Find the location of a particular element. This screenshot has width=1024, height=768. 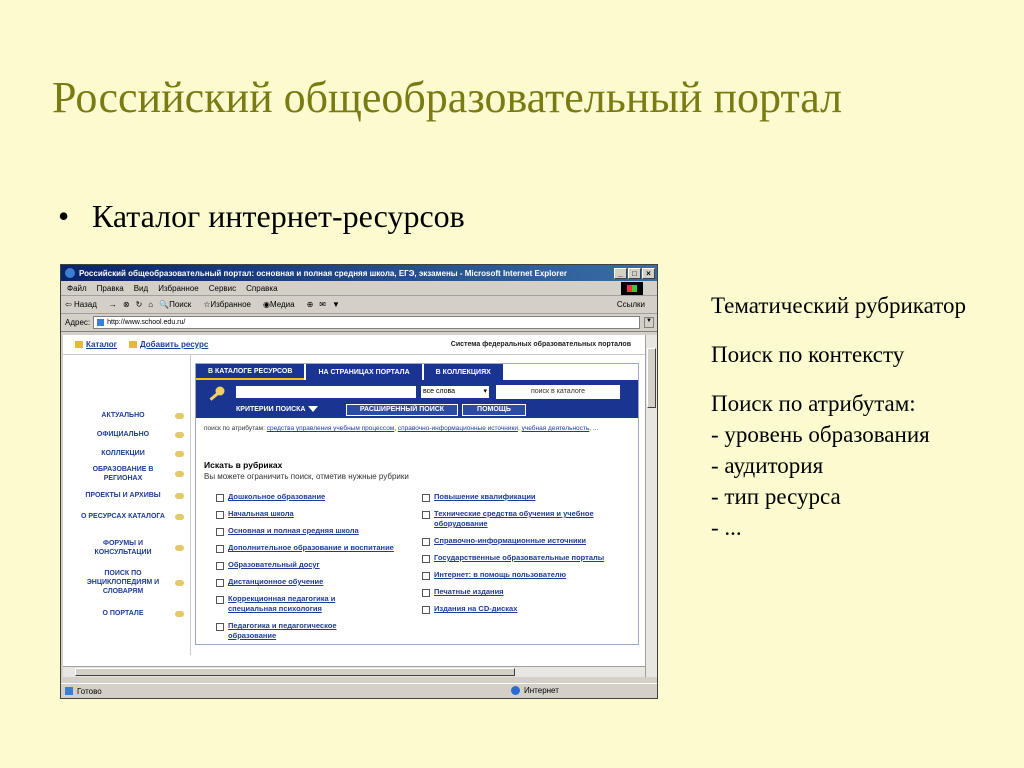

tab-collections: В КОЛЛЕКЦИЯХ is located at coordinates (463, 372).